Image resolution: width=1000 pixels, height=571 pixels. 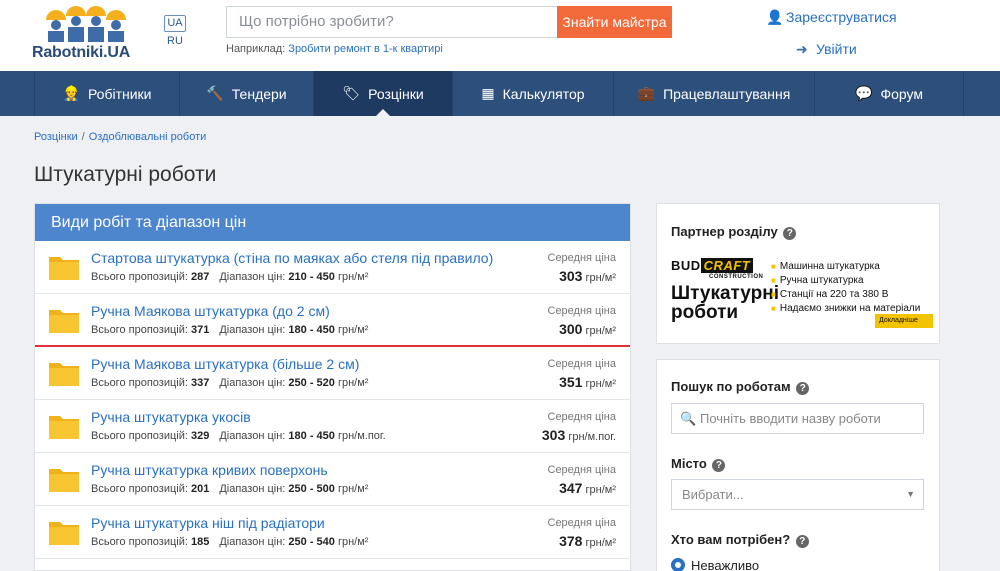 I want to click on offers-count: 287, so click(x=200, y=277).